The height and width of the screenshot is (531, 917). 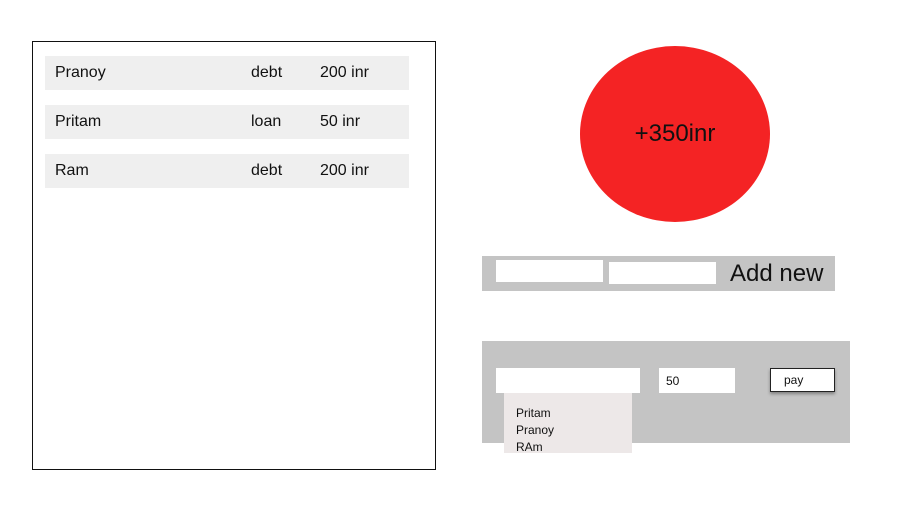 What do you see at coordinates (568, 423) in the screenshot?
I see `person-dropdown: Pritam Pranoy RAm` at bounding box center [568, 423].